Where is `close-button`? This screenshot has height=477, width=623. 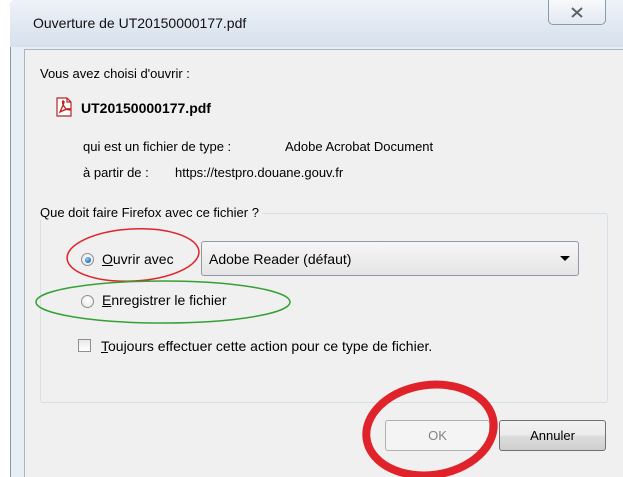
close-button is located at coordinates (577, 12).